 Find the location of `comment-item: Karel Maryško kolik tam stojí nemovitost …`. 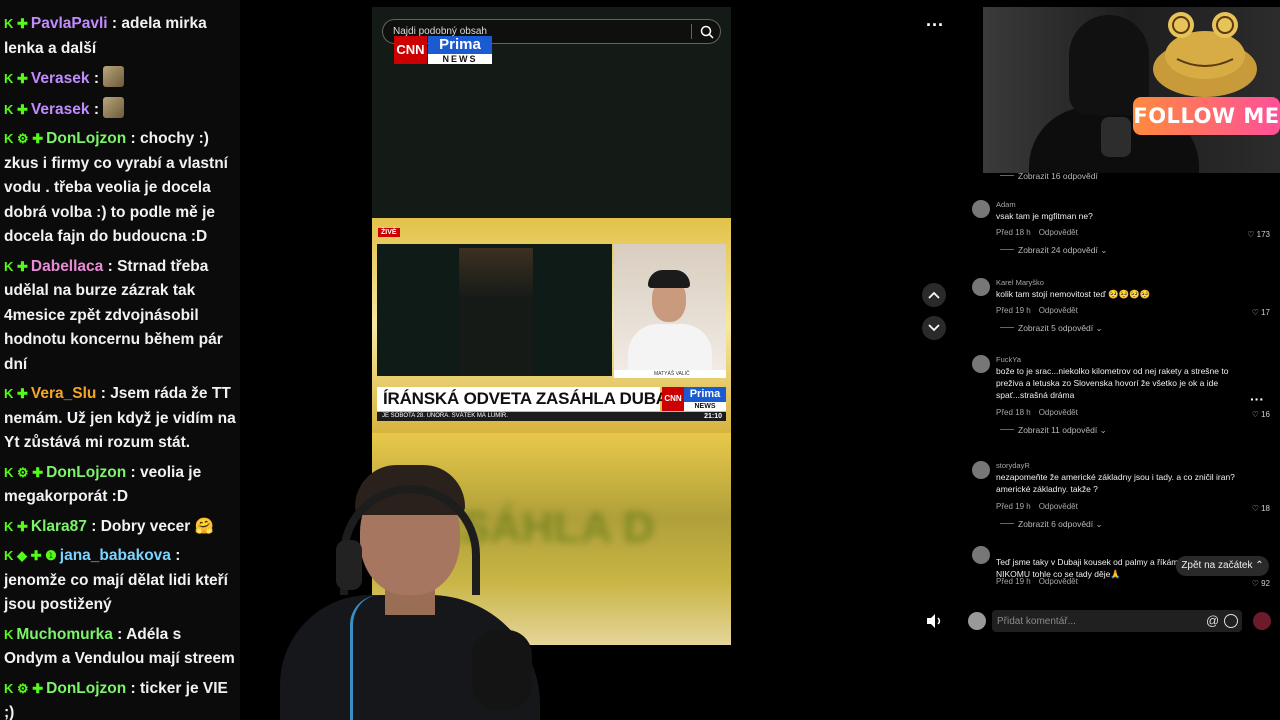

comment-item: Karel Maryško kolik tam stojí nemovitost … is located at coordinates (1120, 318).